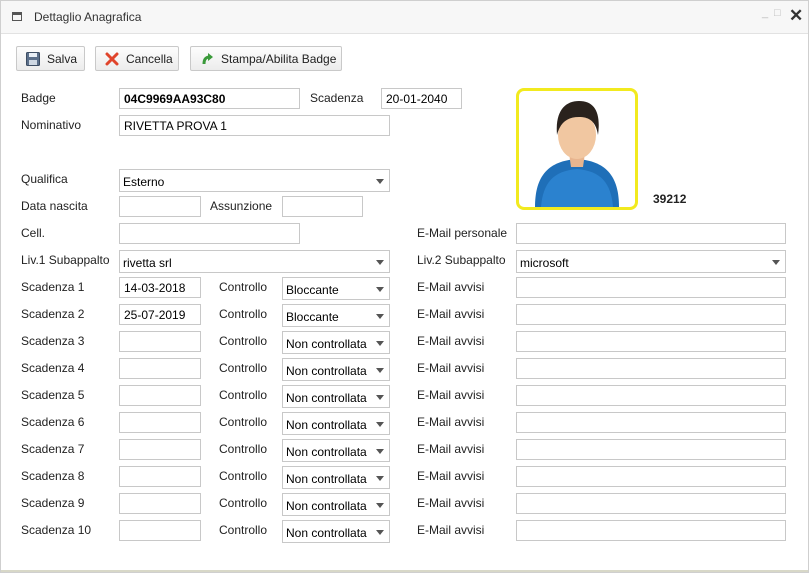  What do you see at coordinates (160, 206) in the screenshot?
I see `data-nascita-field` at bounding box center [160, 206].